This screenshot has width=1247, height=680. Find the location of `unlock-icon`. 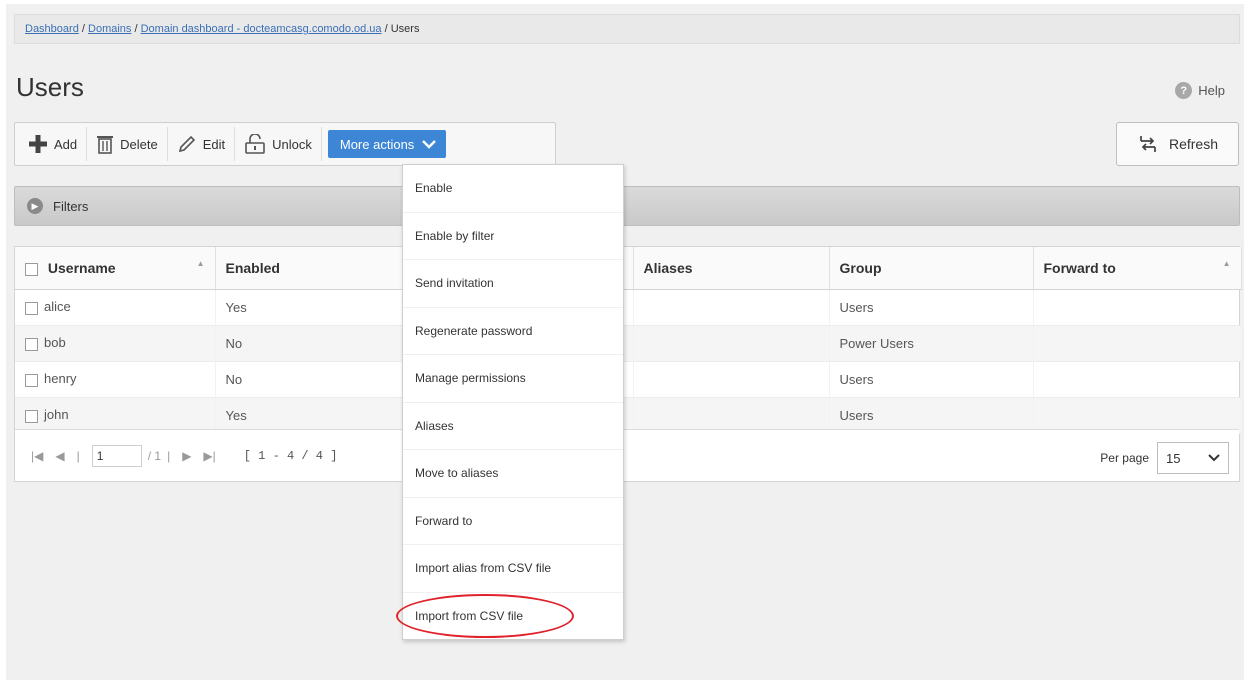

unlock-icon is located at coordinates (255, 144).